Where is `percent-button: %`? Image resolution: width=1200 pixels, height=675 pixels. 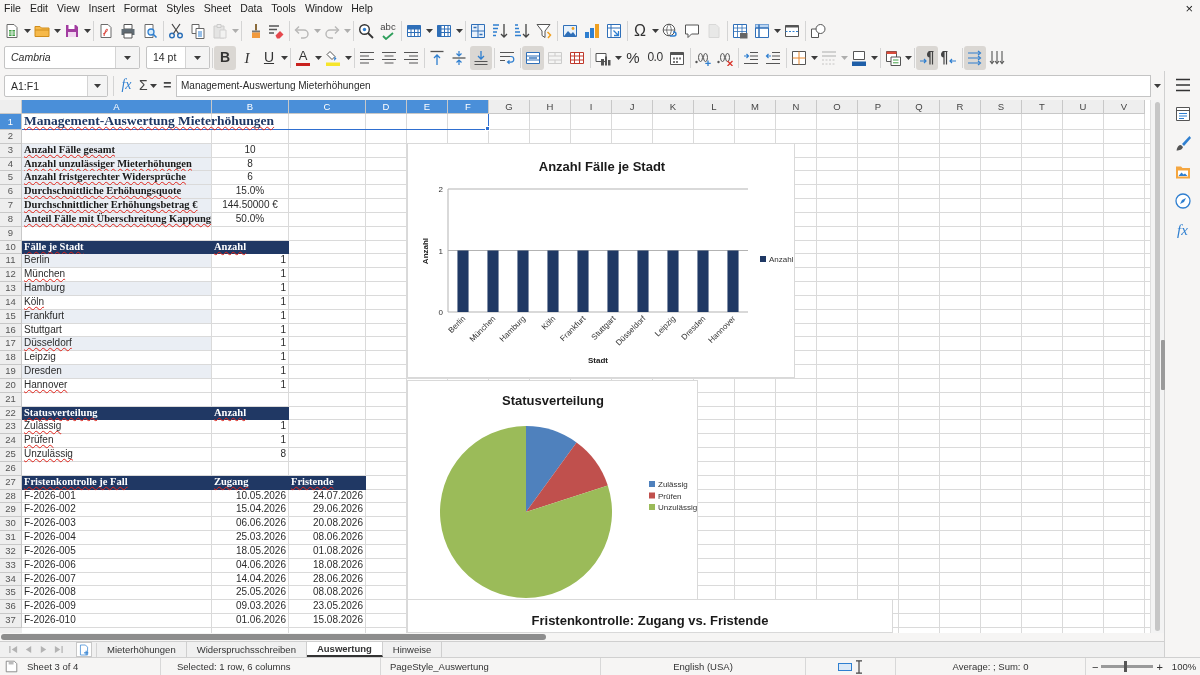
percent-button: % is located at coordinates (633, 57).